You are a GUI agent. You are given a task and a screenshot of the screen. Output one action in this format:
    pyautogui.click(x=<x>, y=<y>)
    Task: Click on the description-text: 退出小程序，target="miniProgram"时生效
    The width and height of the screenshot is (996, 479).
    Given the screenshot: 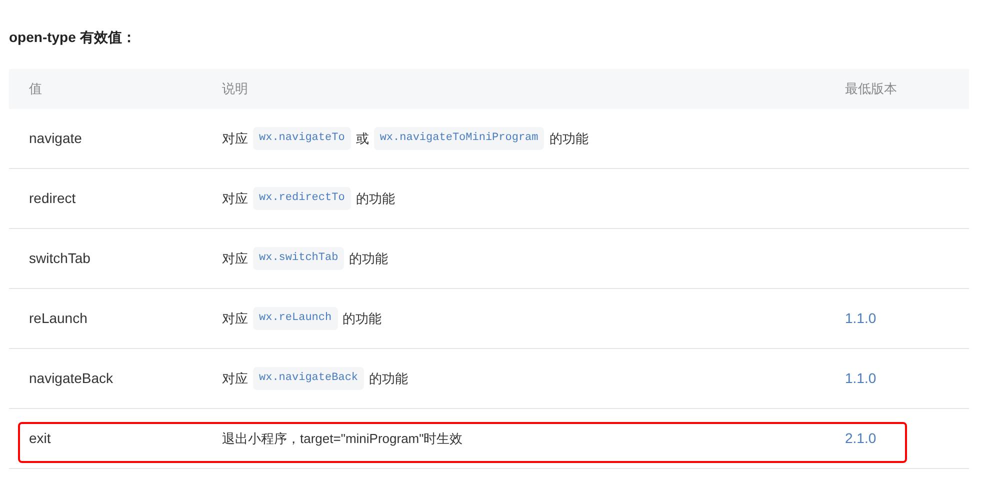 What is the action you would take?
    pyautogui.click(x=342, y=439)
    